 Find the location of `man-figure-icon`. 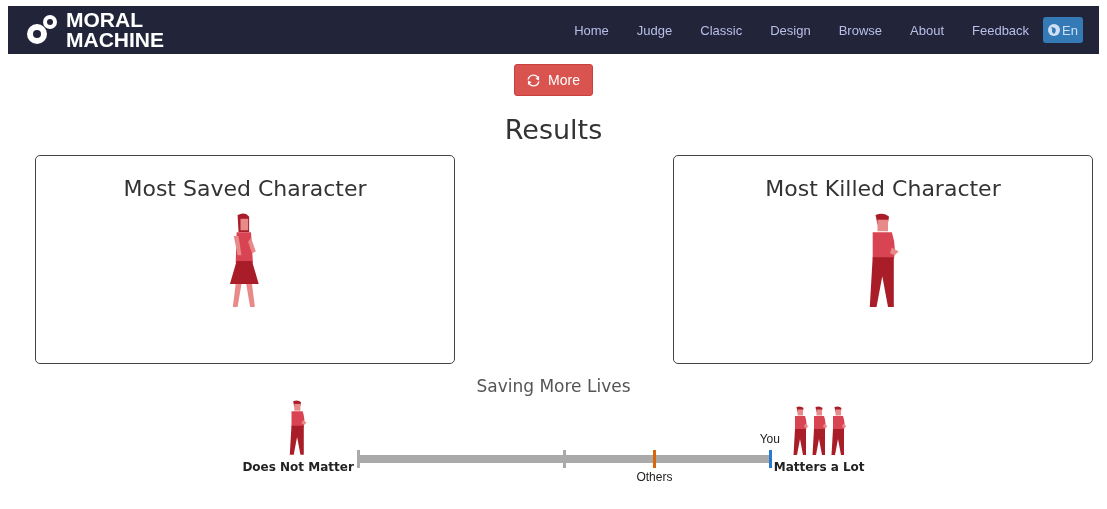

man-figure-icon is located at coordinates (298, 428).